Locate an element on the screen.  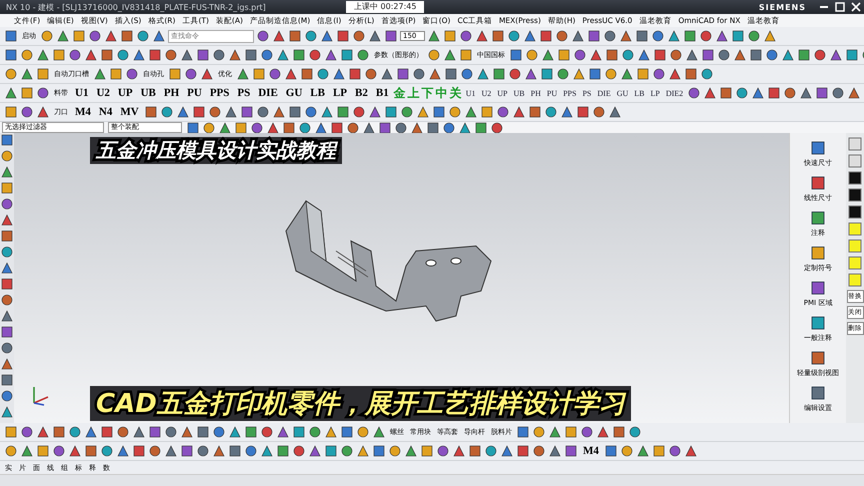
toolbar-button: PS is located at coordinates (587, 93).